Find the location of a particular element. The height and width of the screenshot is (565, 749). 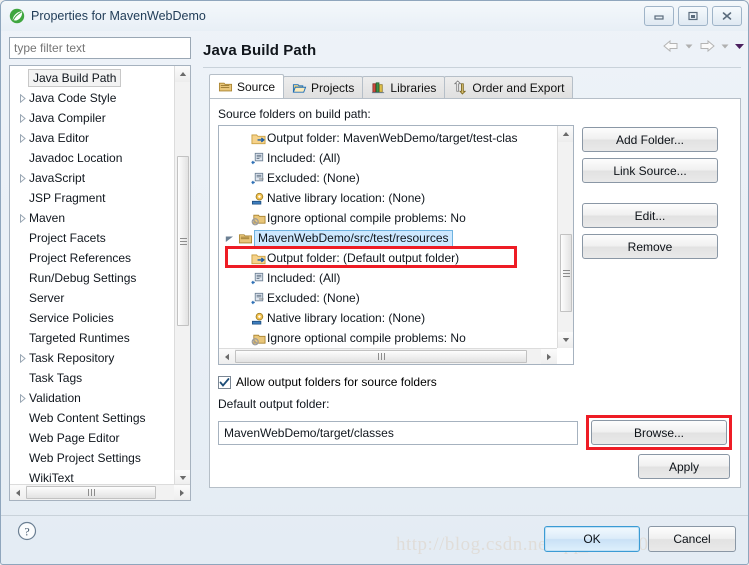

sidebar-item-java-compiler: Java Compiler is located at coordinates (92, 118).